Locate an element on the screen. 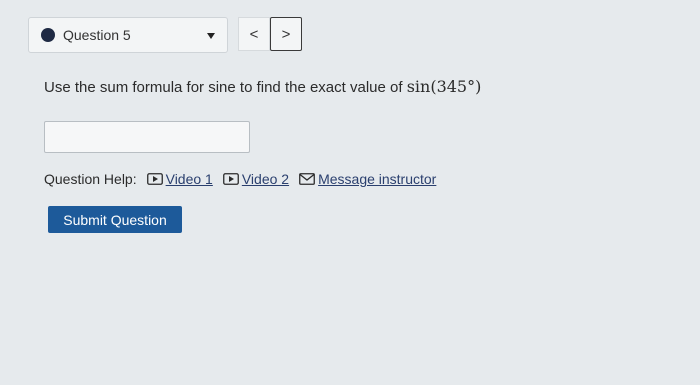 This screenshot has height=385, width=700. mail-icon is located at coordinates (307, 179).